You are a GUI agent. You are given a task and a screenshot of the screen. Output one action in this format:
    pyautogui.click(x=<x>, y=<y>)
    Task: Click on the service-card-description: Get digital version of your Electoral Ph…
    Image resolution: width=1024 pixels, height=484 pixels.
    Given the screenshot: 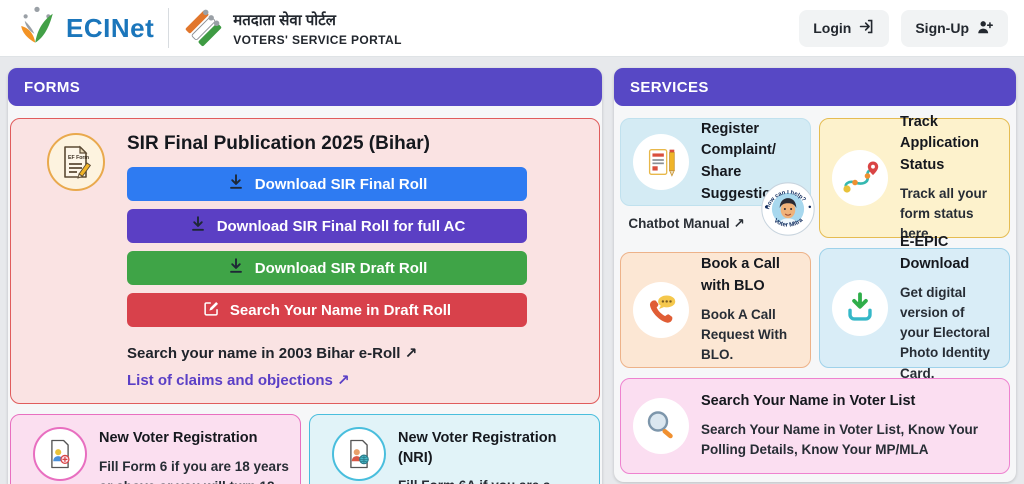 What is the action you would take?
    pyautogui.click(x=945, y=332)
    